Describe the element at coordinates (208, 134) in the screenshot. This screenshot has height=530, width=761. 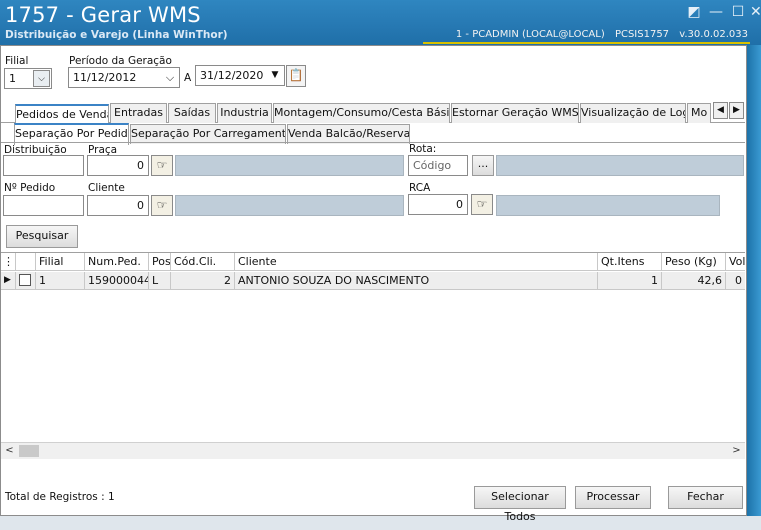
I see `subtab-separacao-carregamento: Separação Por Carregamento` at that location.